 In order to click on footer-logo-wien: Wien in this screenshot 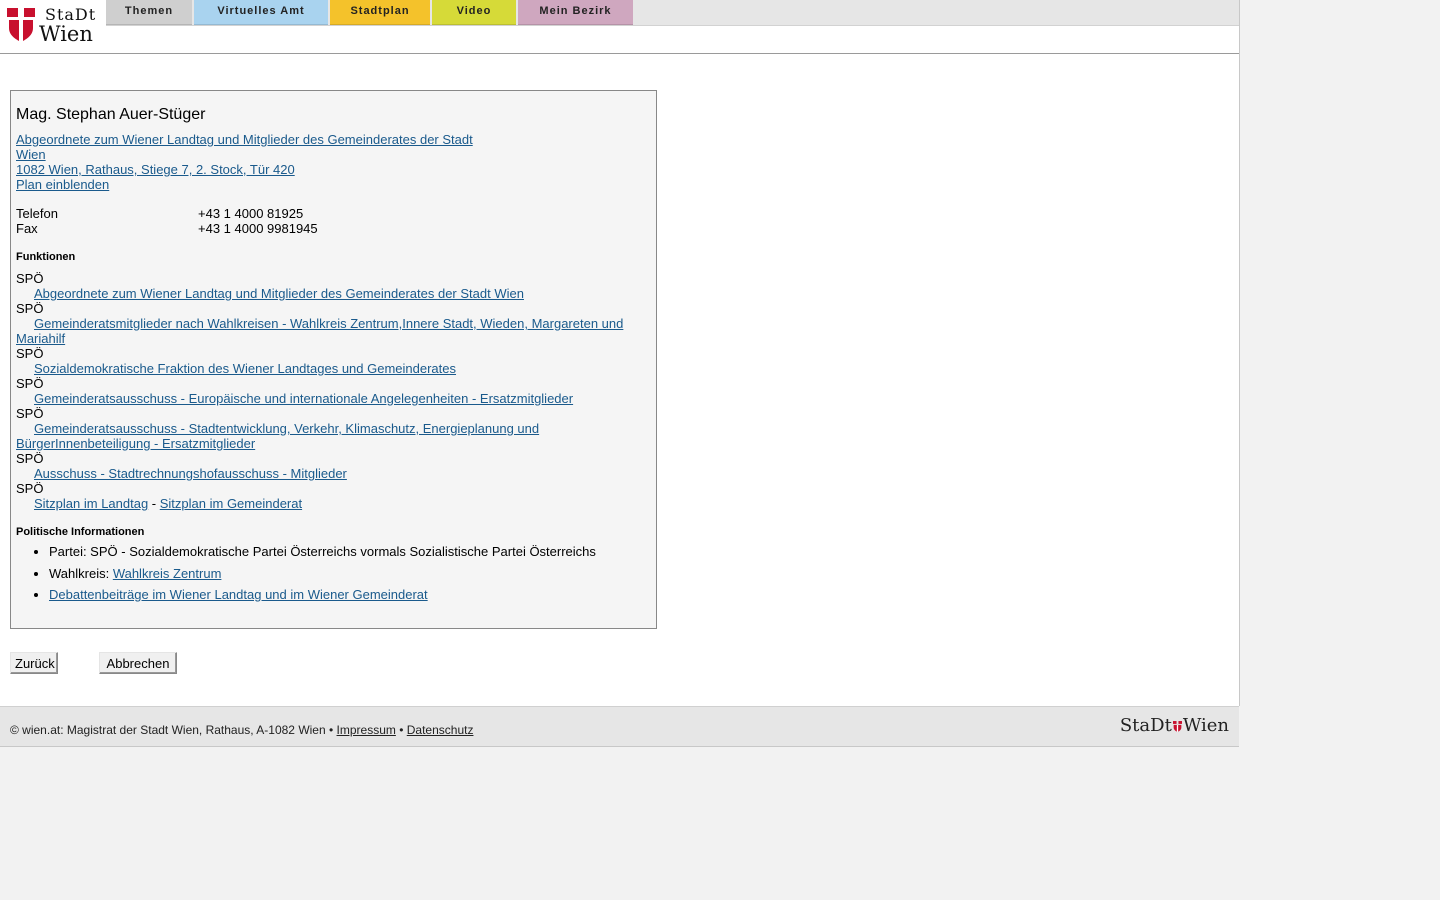, I will do `click(1205, 725)`.